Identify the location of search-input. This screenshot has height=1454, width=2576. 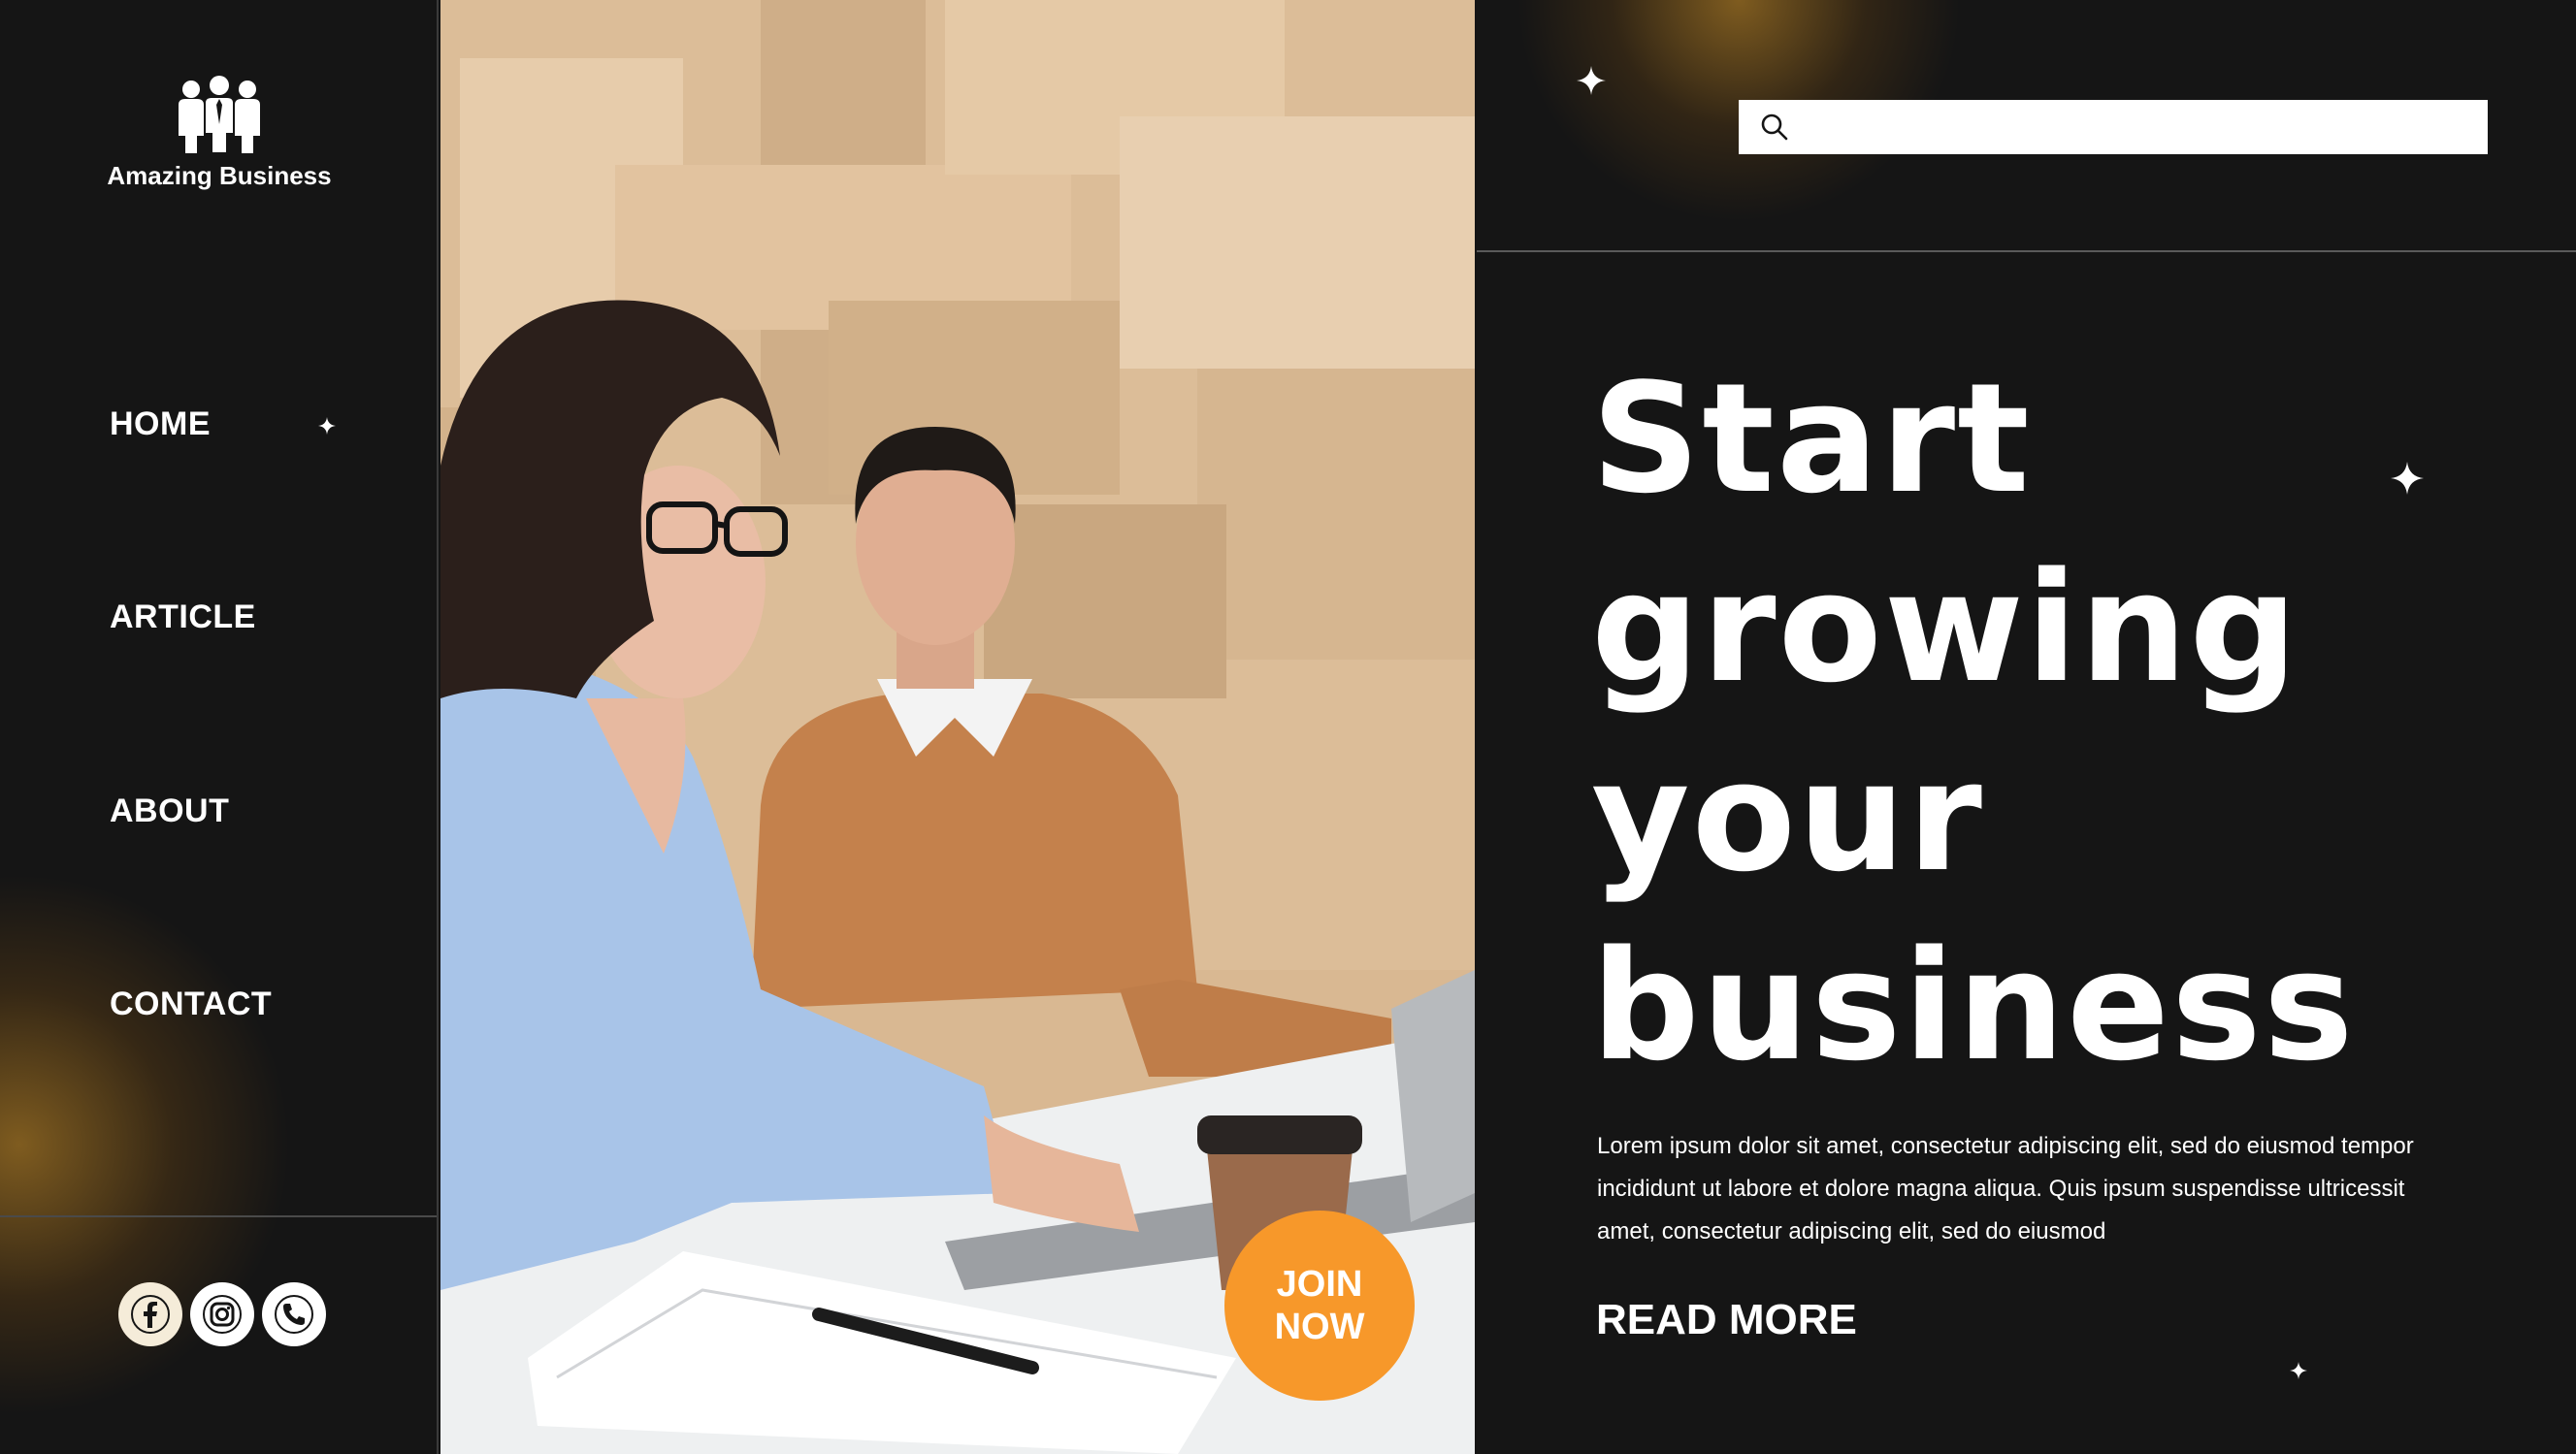
(2139, 127).